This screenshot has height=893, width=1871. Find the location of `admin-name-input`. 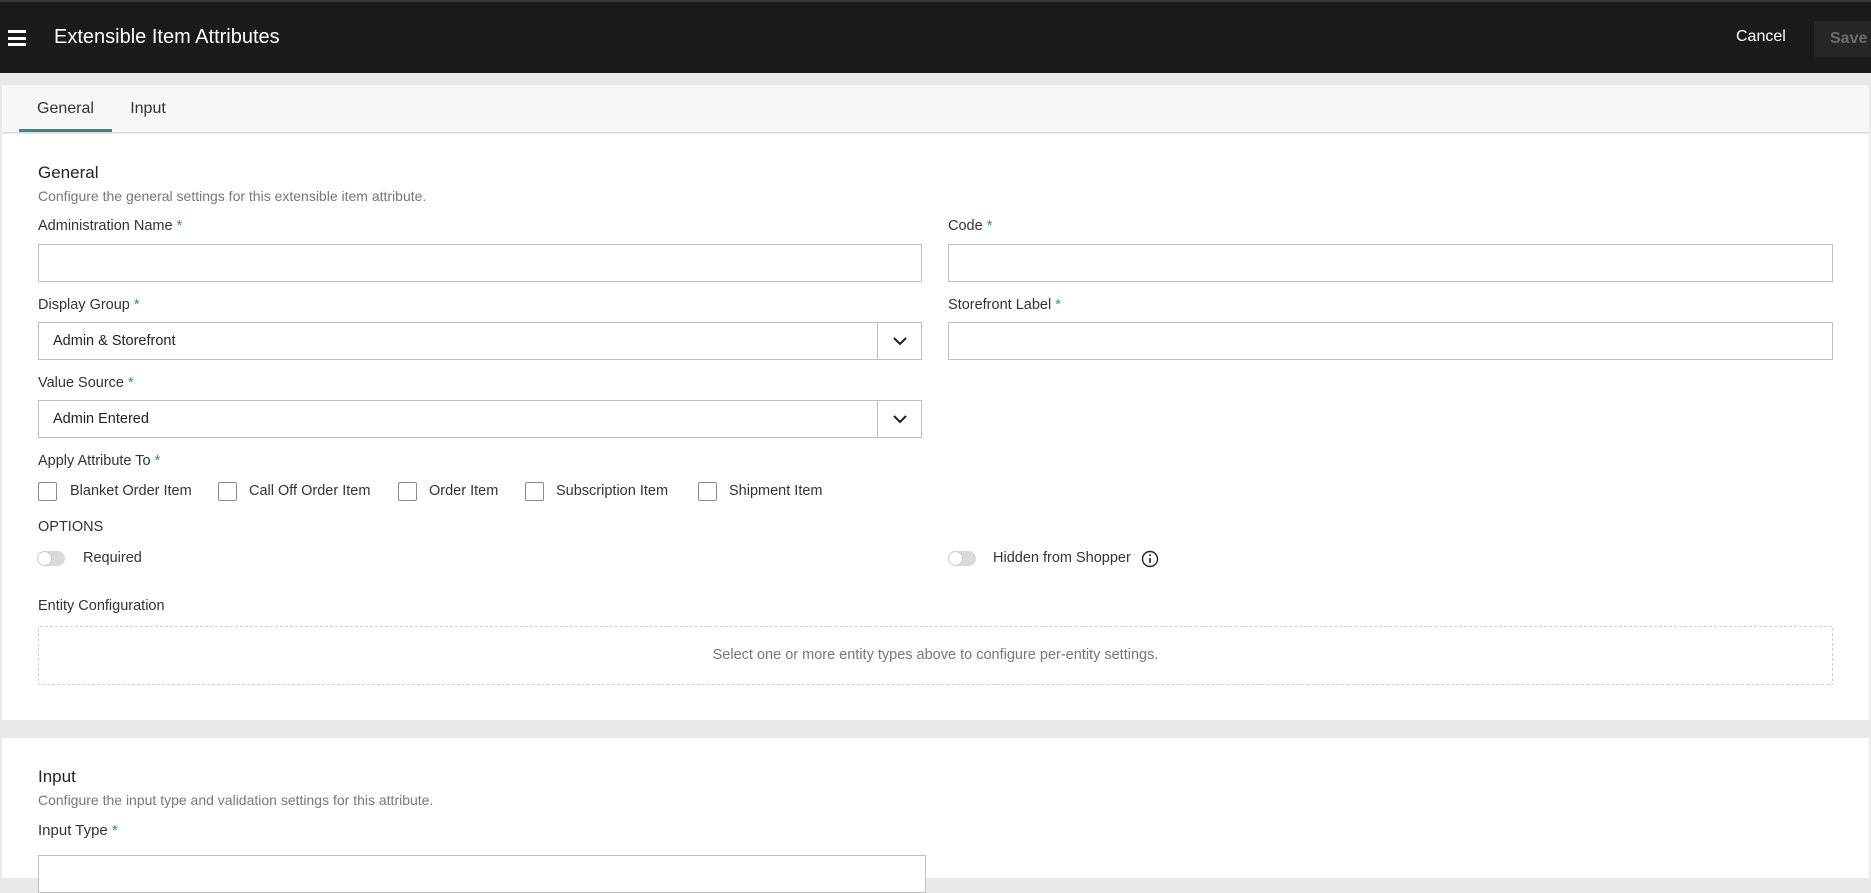

admin-name-input is located at coordinates (480, 263).